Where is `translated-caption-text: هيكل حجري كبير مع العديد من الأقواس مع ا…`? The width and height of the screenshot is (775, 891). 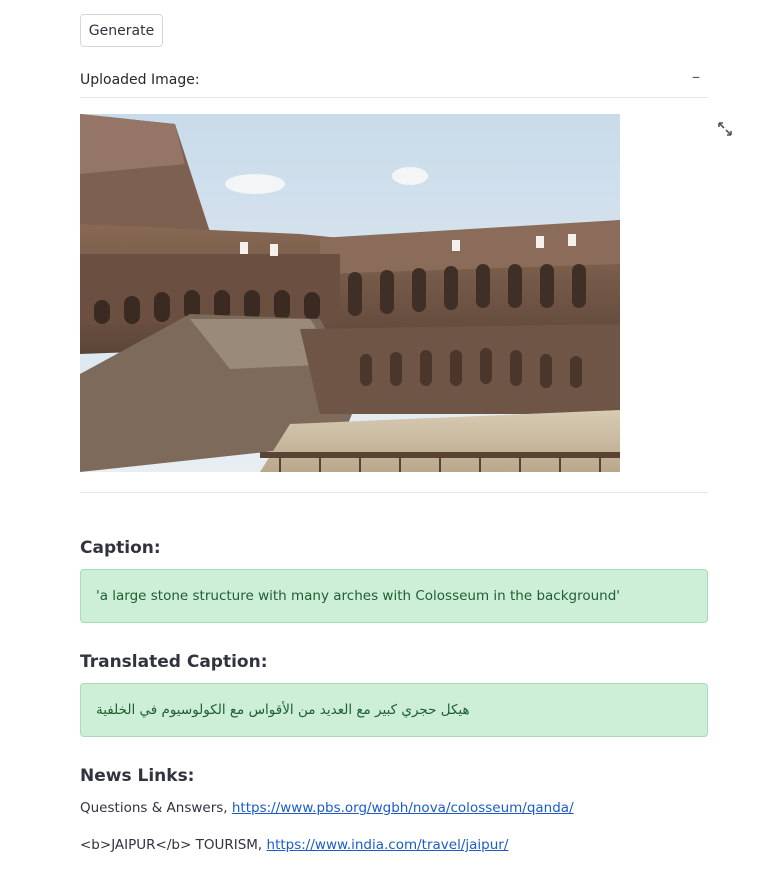 translated-caption-text: هيكل حجري كبير مع العديد من الأقواس مع ا… is located at coordinates (283, 710).